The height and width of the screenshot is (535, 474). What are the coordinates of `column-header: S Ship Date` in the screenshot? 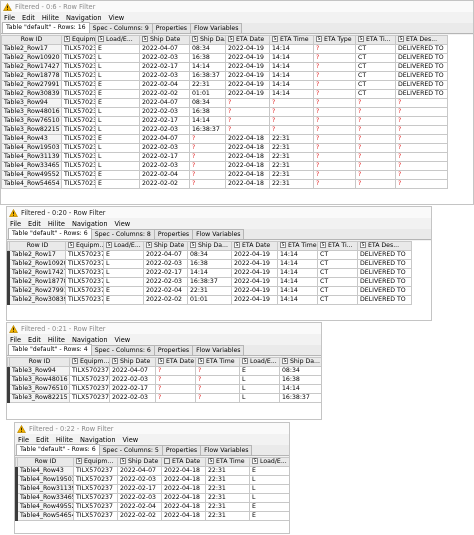 It's located at (132, 362).